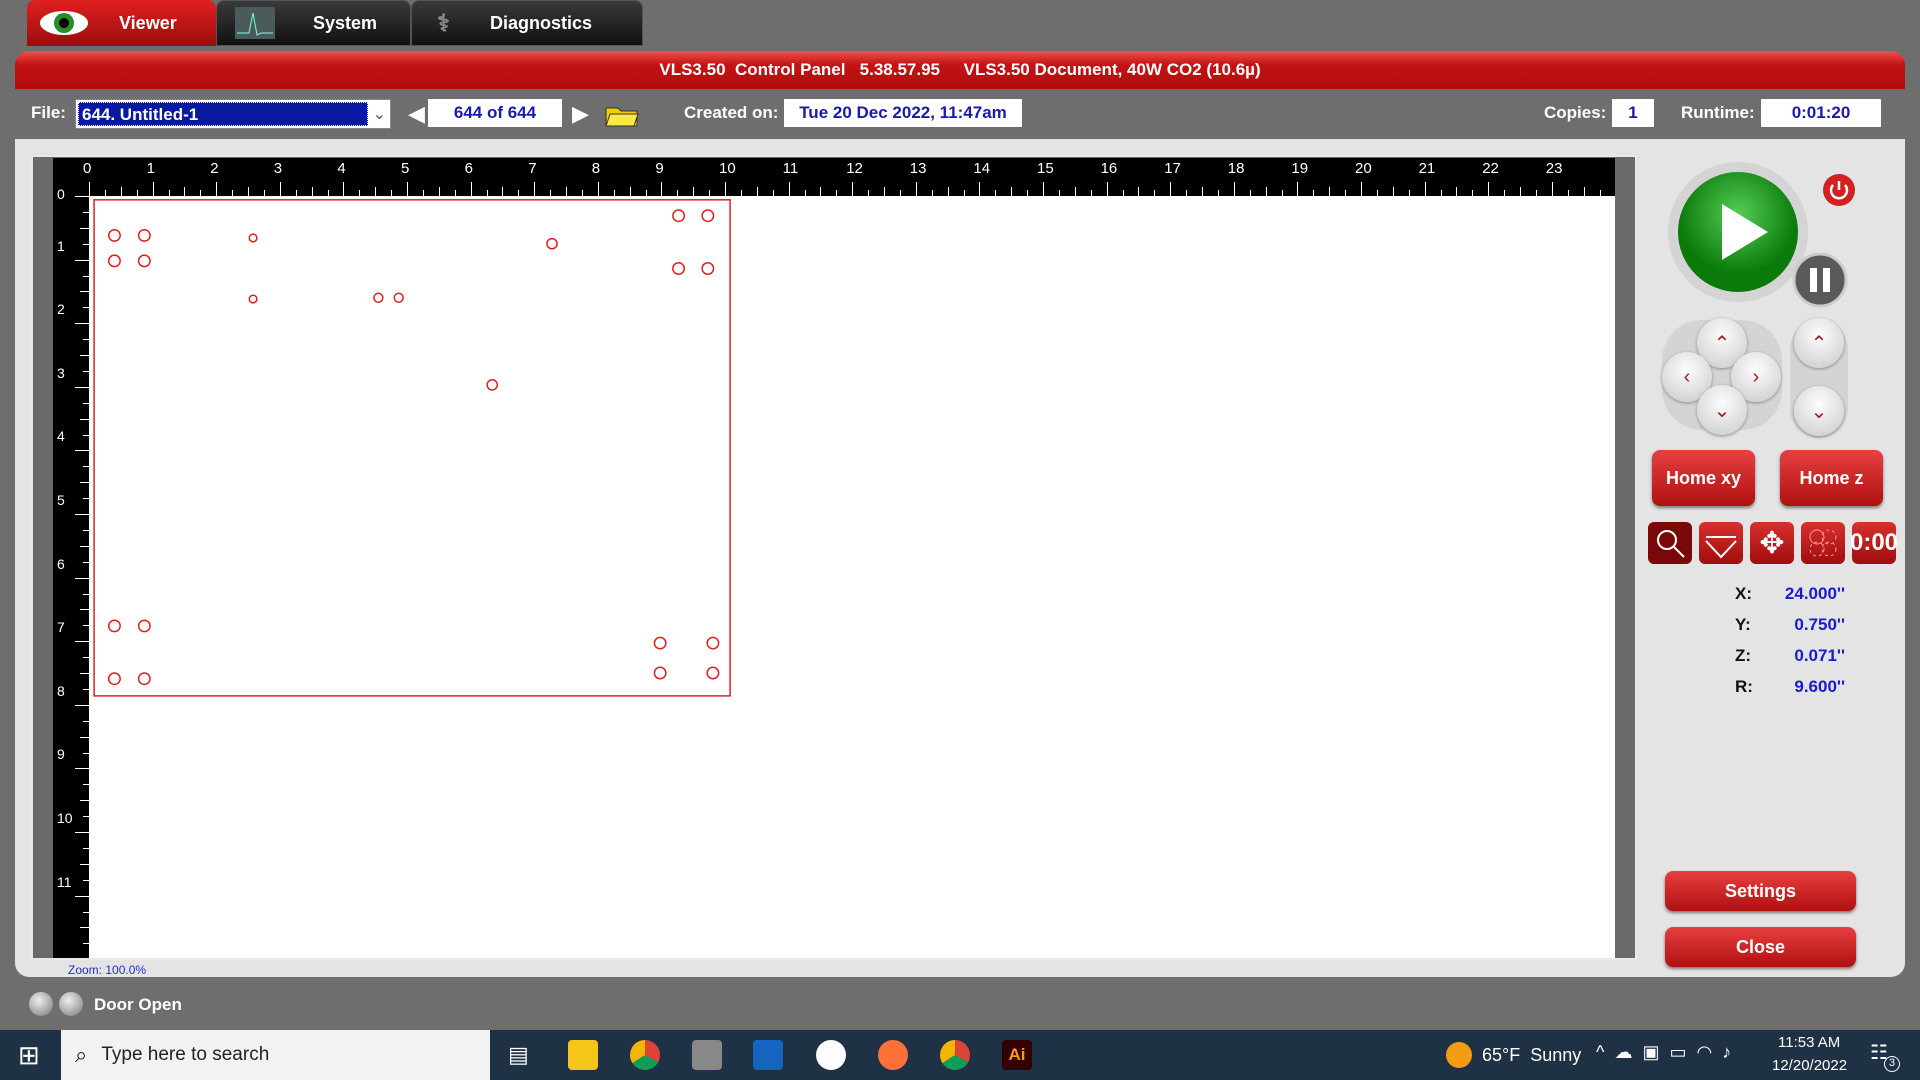 The height and width of the screenshot is (1080, 1920). Describe the element at coordinates (1874, 543) in the screenshot. I see `estimate-time-button: 0:00` at that location.